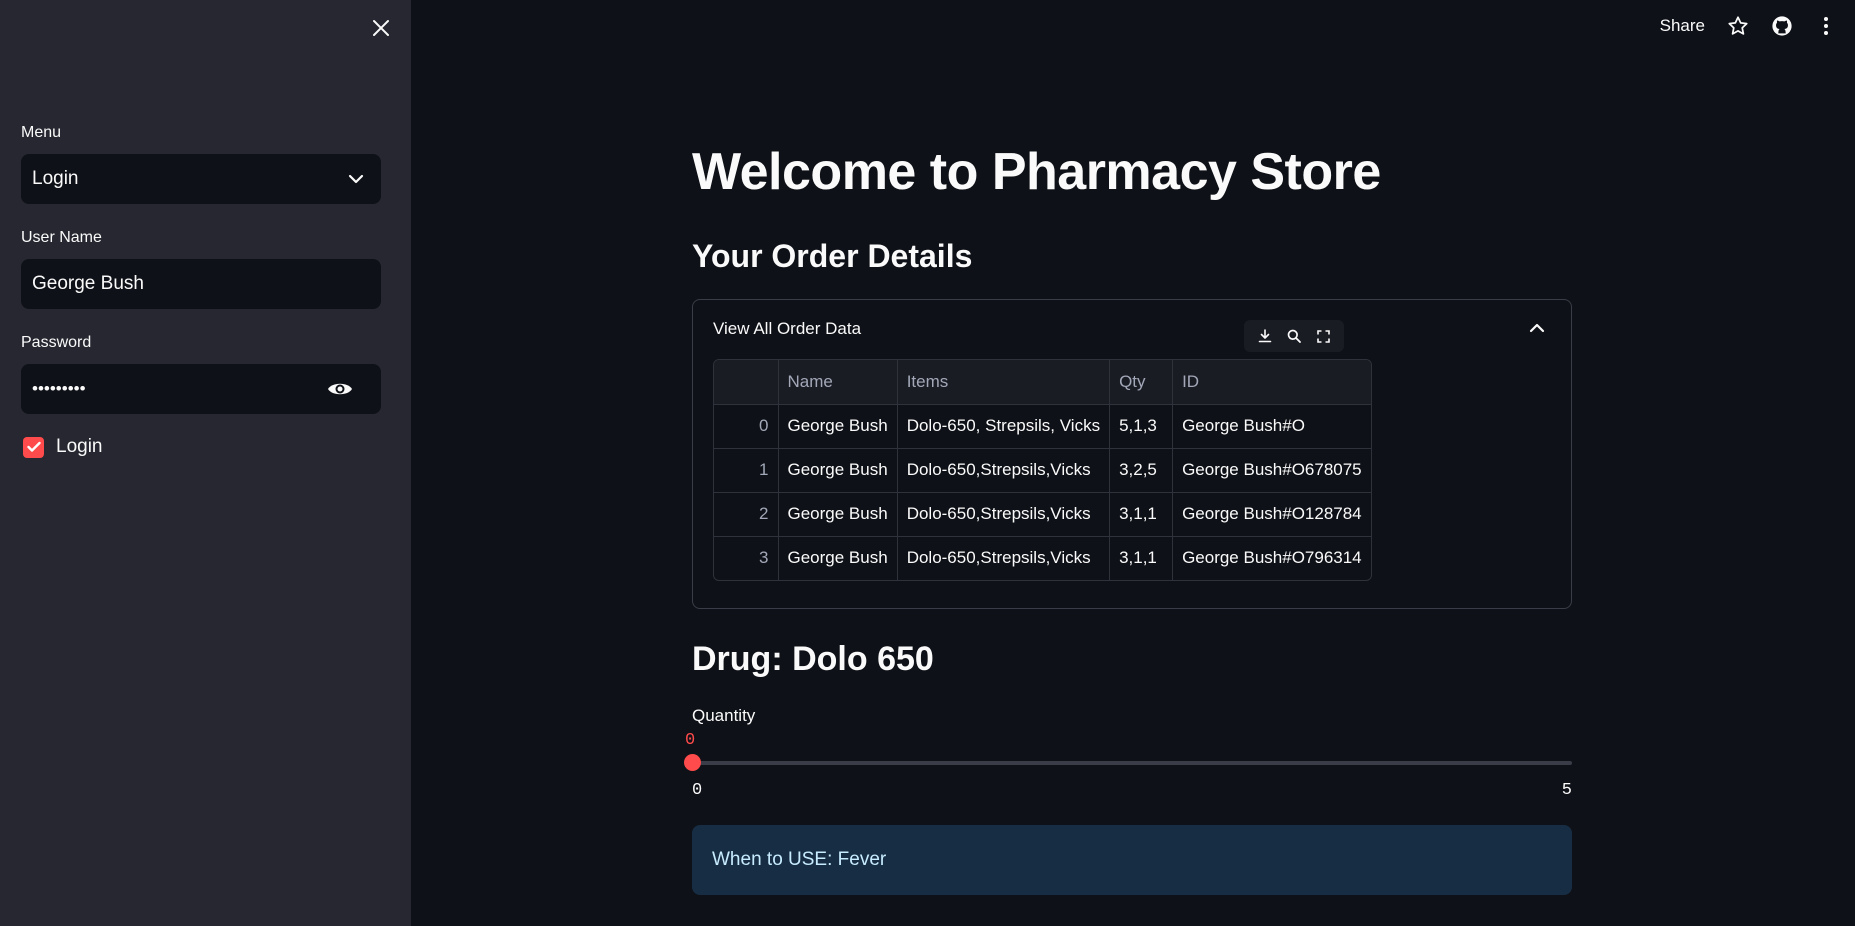 The height and width of the screenshot is (926, 1855). What do you see at coordinates (1004, 382) in the screenshot?
I see `column-header-items: Items` at bounding box center [1004, 382].